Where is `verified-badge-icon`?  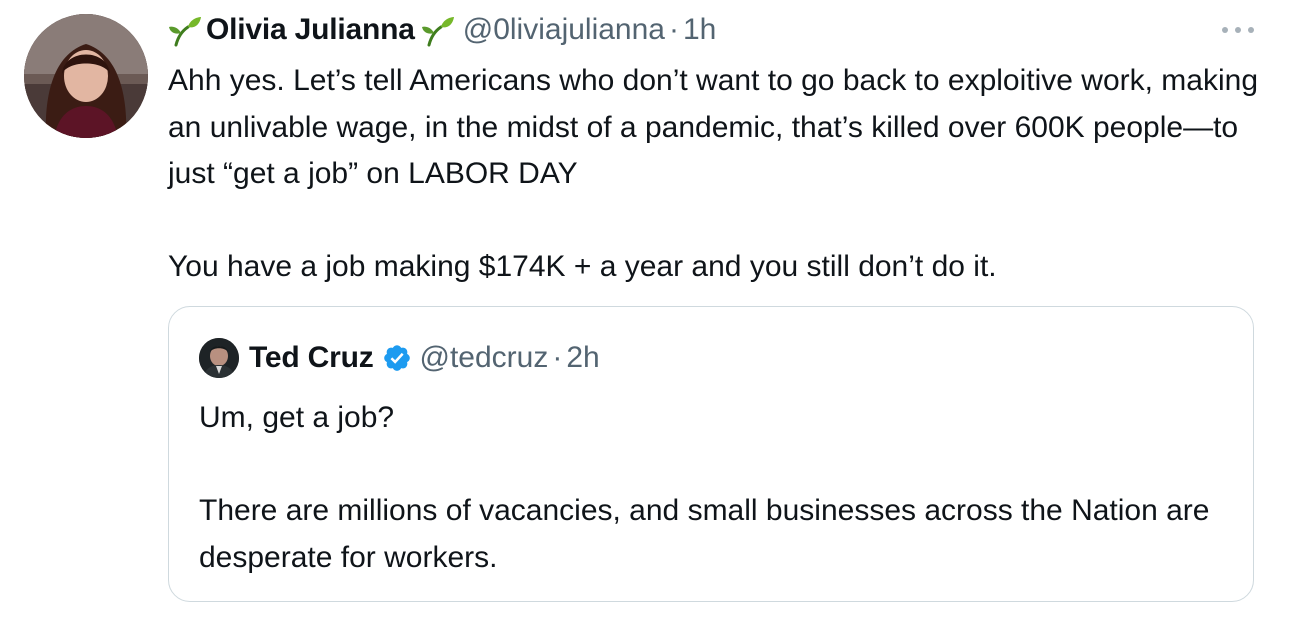 verified-badge-icon is located at coordinates (397, 358).